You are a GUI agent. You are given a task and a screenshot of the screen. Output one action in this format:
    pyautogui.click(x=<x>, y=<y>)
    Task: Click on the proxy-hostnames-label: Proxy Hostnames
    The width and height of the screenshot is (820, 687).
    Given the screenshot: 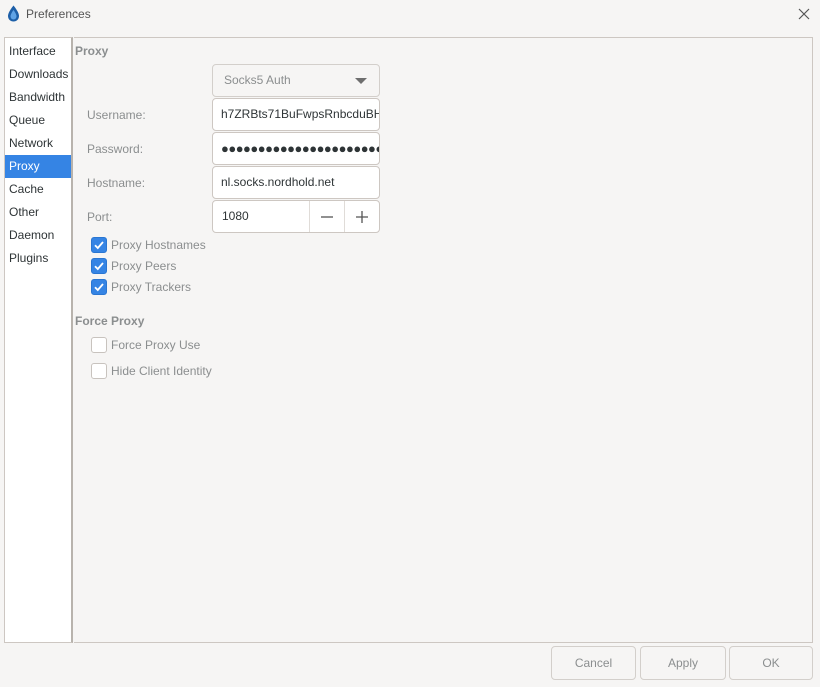 What is the action you would take?
    pyautogui.click(x=158, y=245)
    